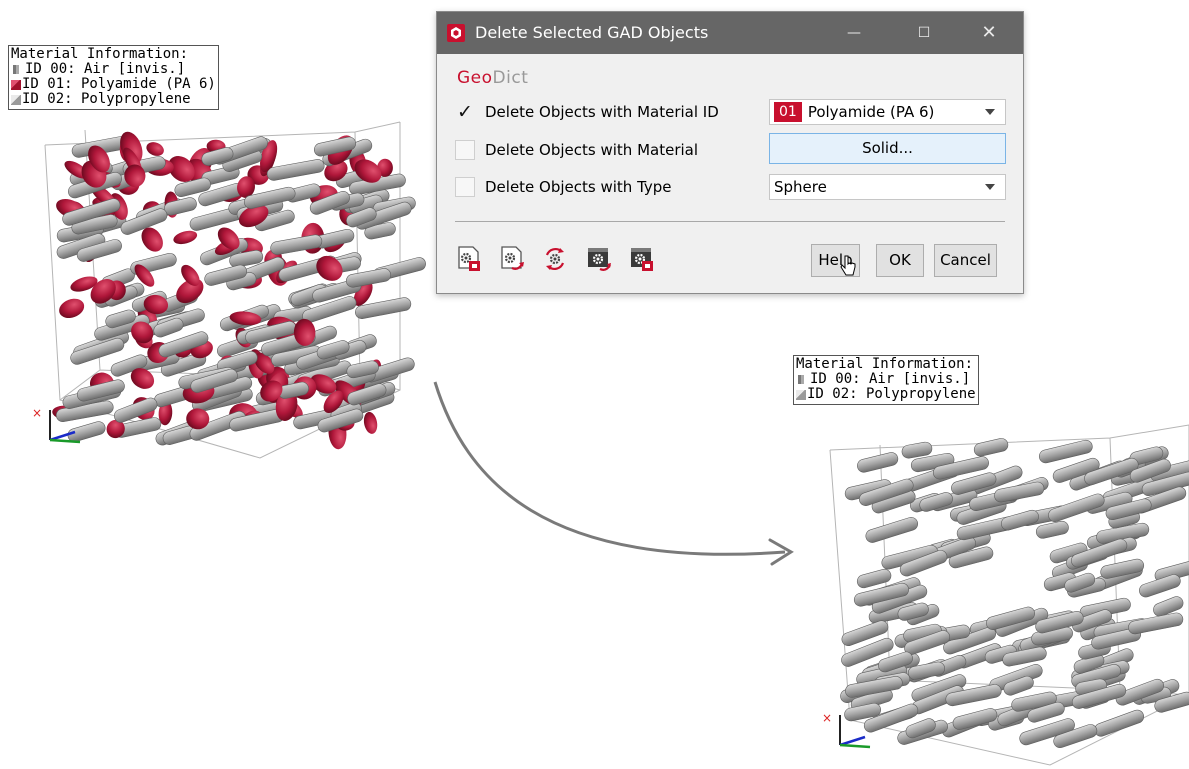 The height and width of the screenshot is (769, 1189). What do you see at coordinates (642, 259) in the screenshot?
I see `gear-save-icon` at bounding box center [642, 259].